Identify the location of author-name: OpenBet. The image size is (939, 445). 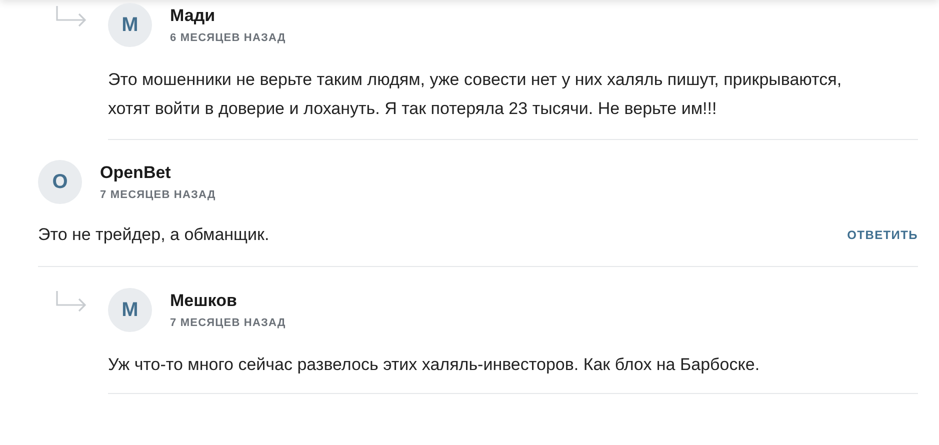
(136, 173).